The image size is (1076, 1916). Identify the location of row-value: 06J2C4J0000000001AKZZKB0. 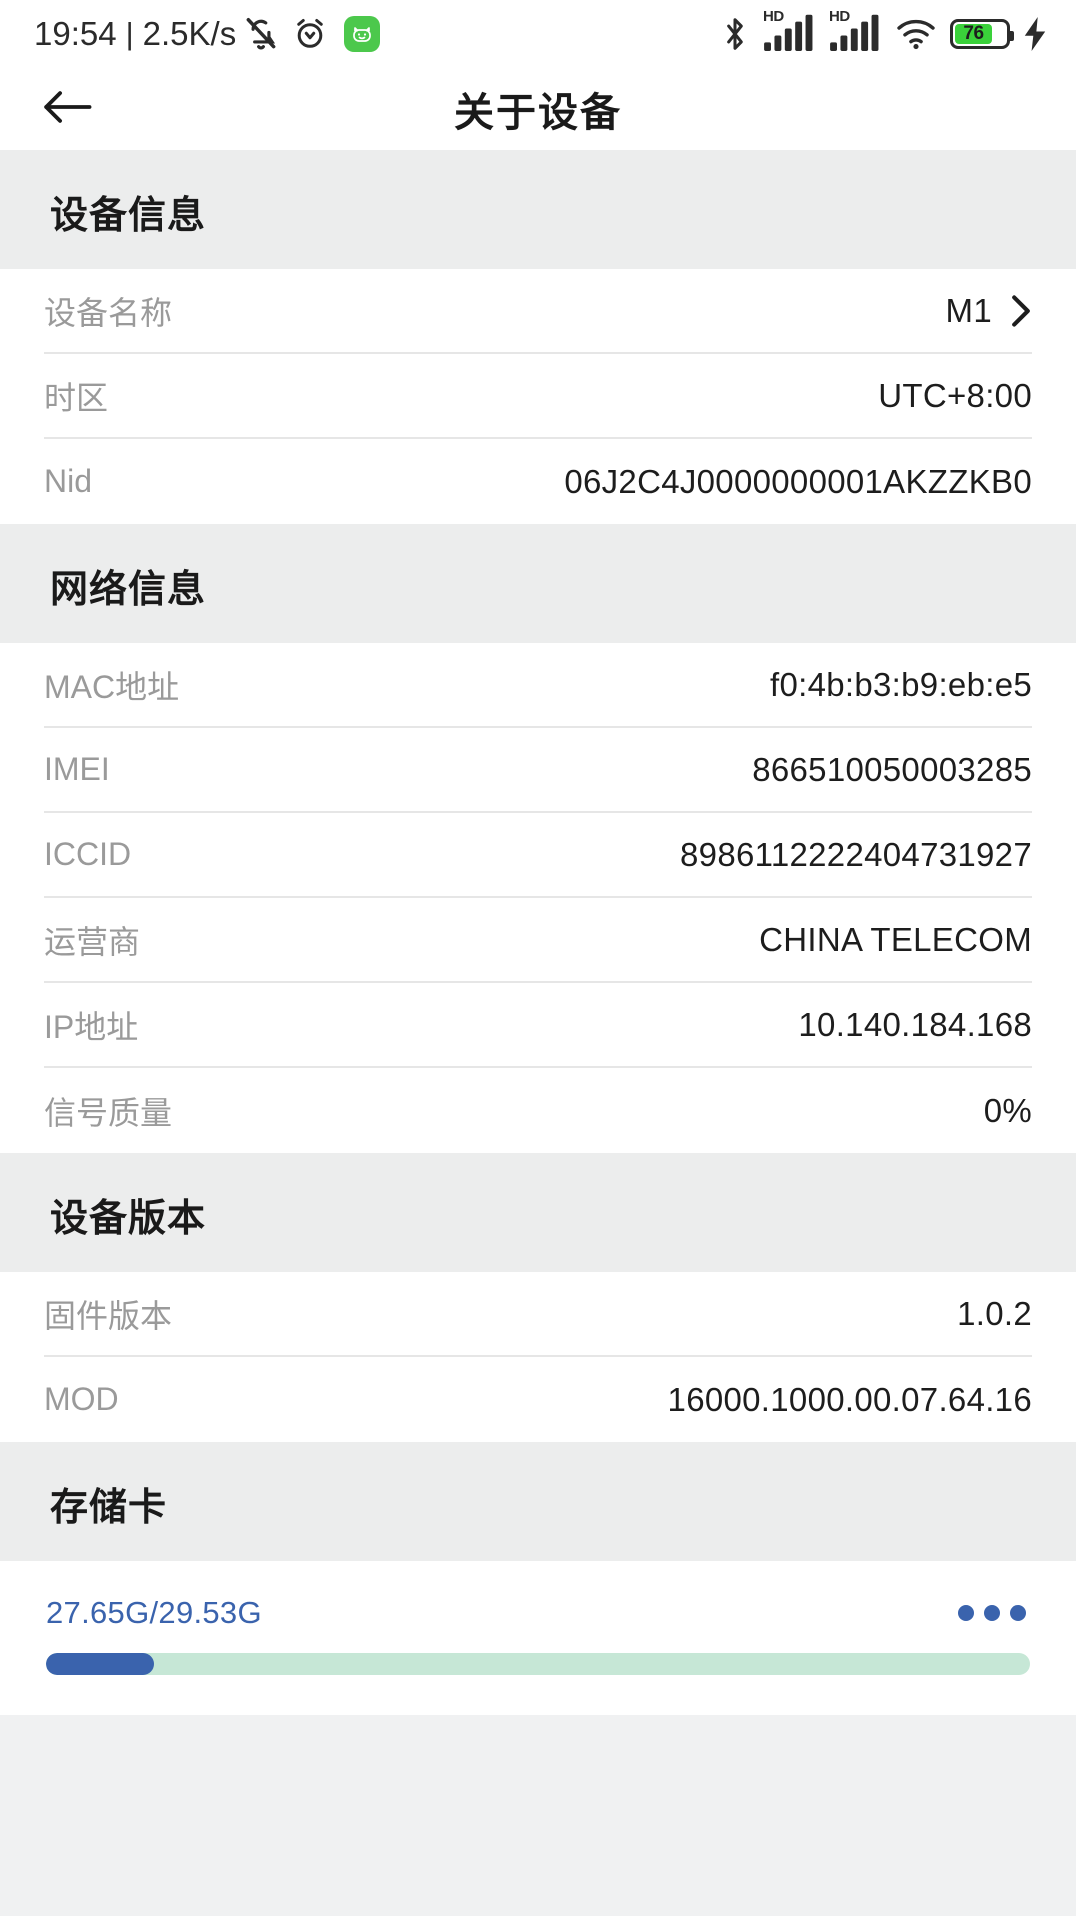
(798, 481).